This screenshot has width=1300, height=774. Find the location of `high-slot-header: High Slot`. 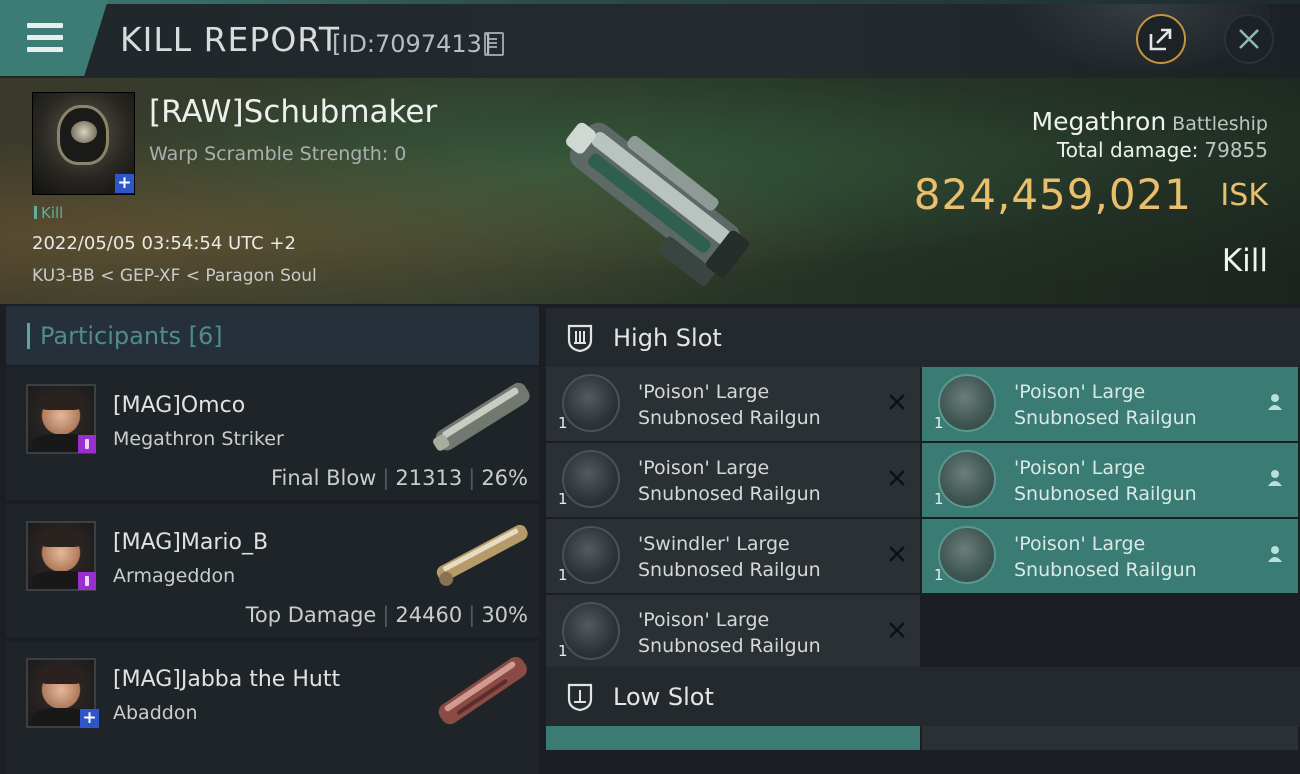

high-slot-header: High Slot is located at coordinates (923, 338).